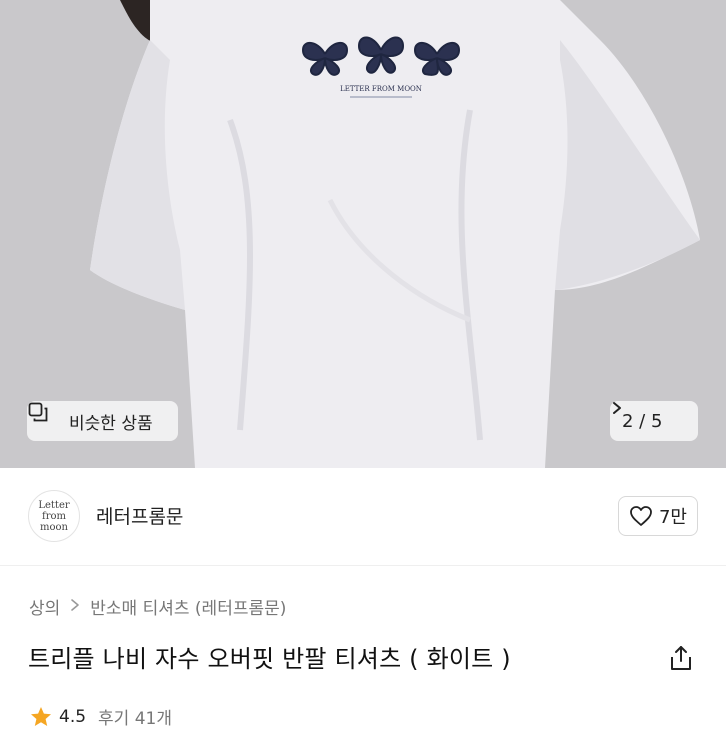  Describe the element at coordinates (44, 606) in the screenshot. I see `breadcrumb-category: 상의` at that location.